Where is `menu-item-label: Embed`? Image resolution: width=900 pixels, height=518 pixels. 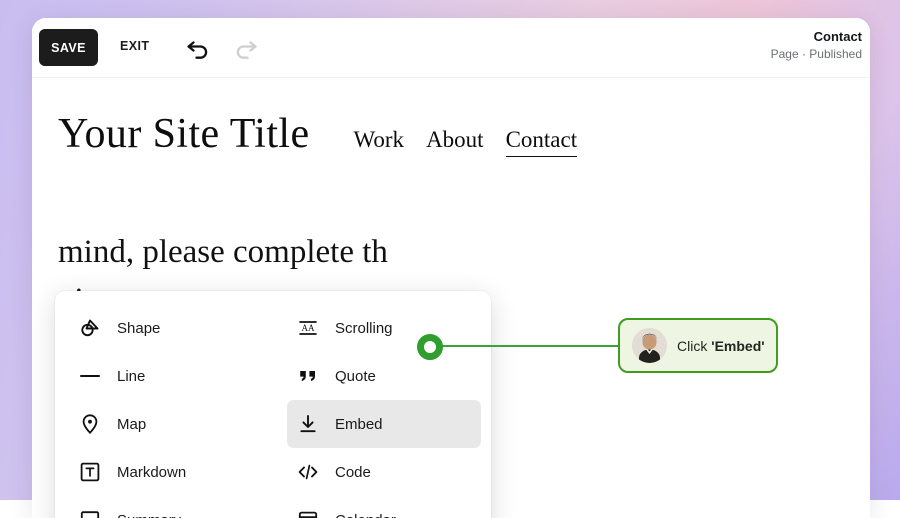
menu-item-label: Embed is located at coordinates (359, 424).